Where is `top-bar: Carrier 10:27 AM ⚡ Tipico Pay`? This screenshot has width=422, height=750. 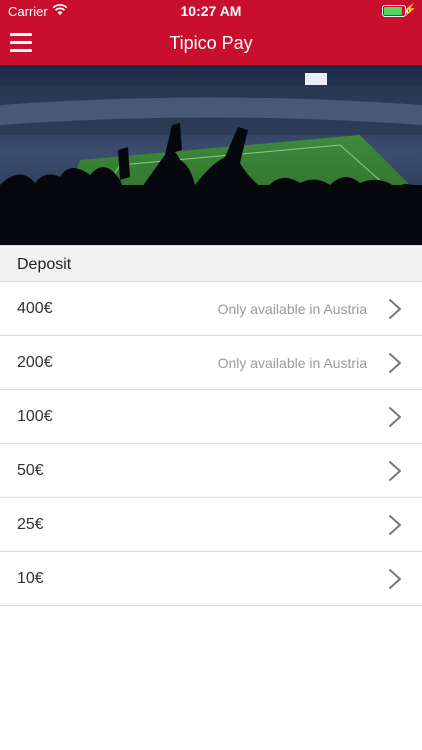
top-bar: Carrier 10:27 AM ⚡ Tipico Pay is located at coordinates (211, 32).